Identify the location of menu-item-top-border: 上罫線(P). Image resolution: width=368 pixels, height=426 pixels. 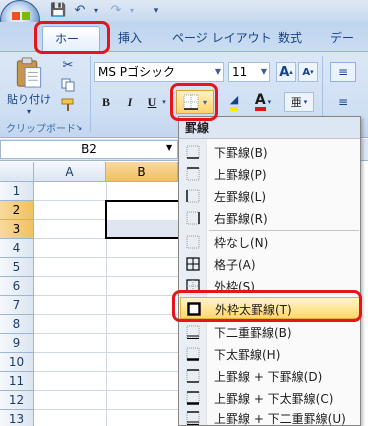
(270, 174).